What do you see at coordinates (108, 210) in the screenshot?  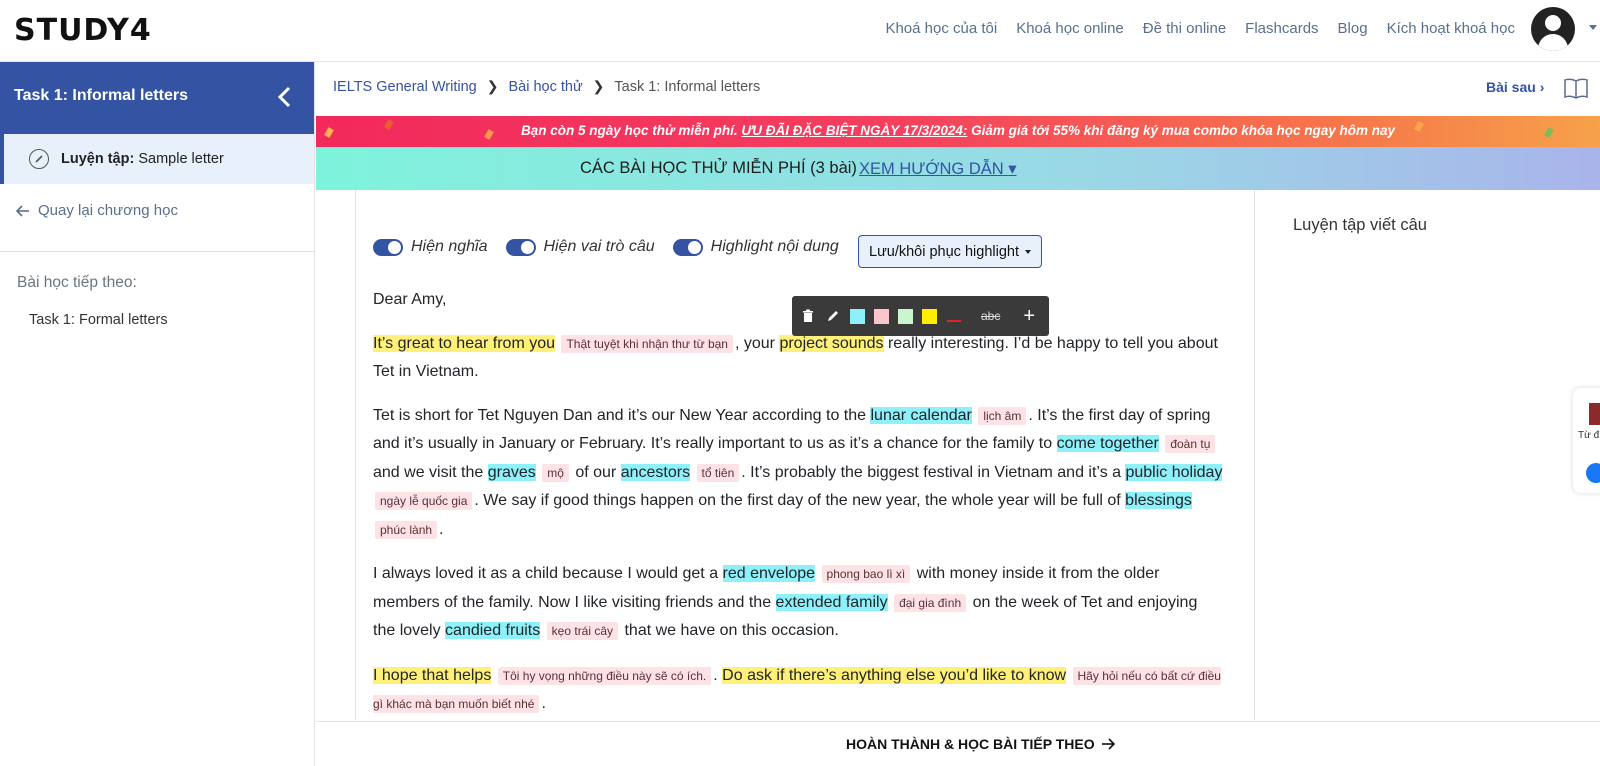 I see `back-label: Quay lại chương học` at bounding box center [108, 210].